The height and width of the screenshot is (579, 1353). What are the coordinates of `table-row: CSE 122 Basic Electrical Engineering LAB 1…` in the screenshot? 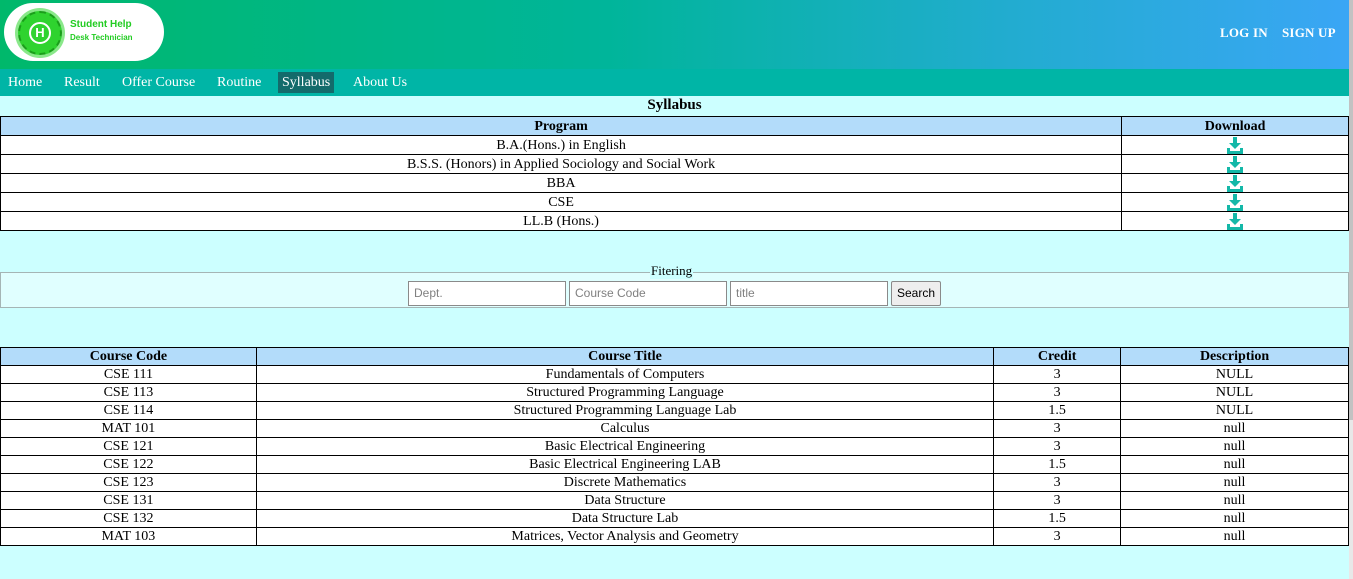 It's located at (674, 464).